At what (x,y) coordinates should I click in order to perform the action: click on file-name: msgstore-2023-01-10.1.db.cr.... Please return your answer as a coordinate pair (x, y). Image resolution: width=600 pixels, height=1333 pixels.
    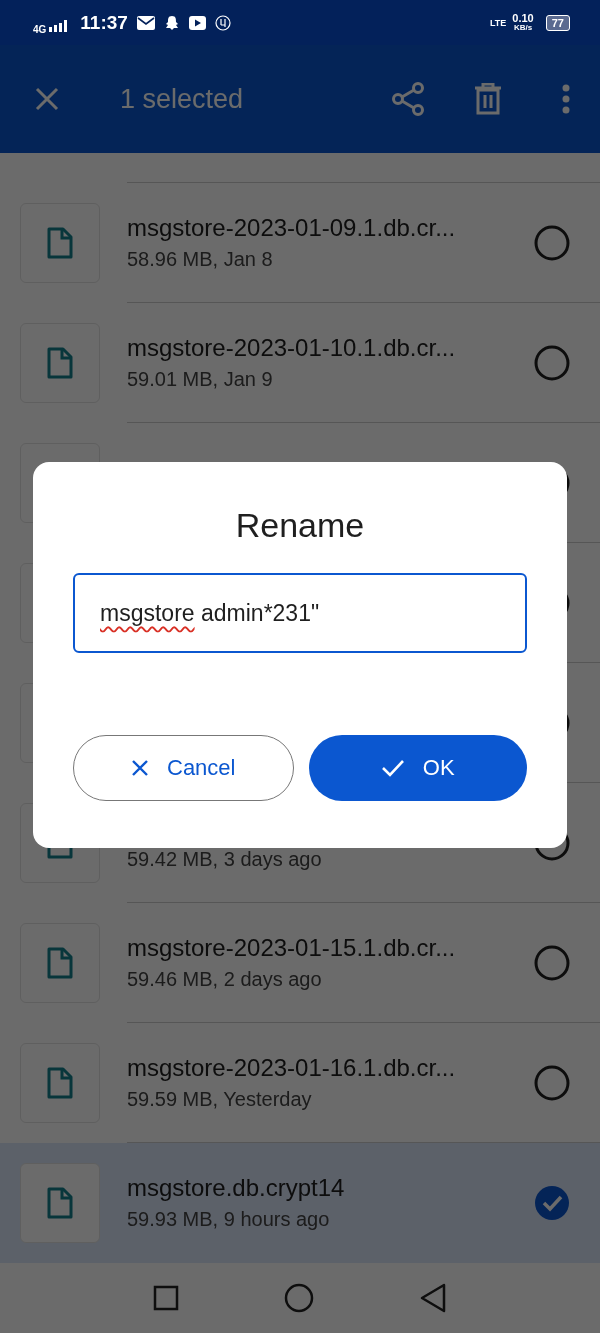
    Looking at the image, I should click on (292, 348).